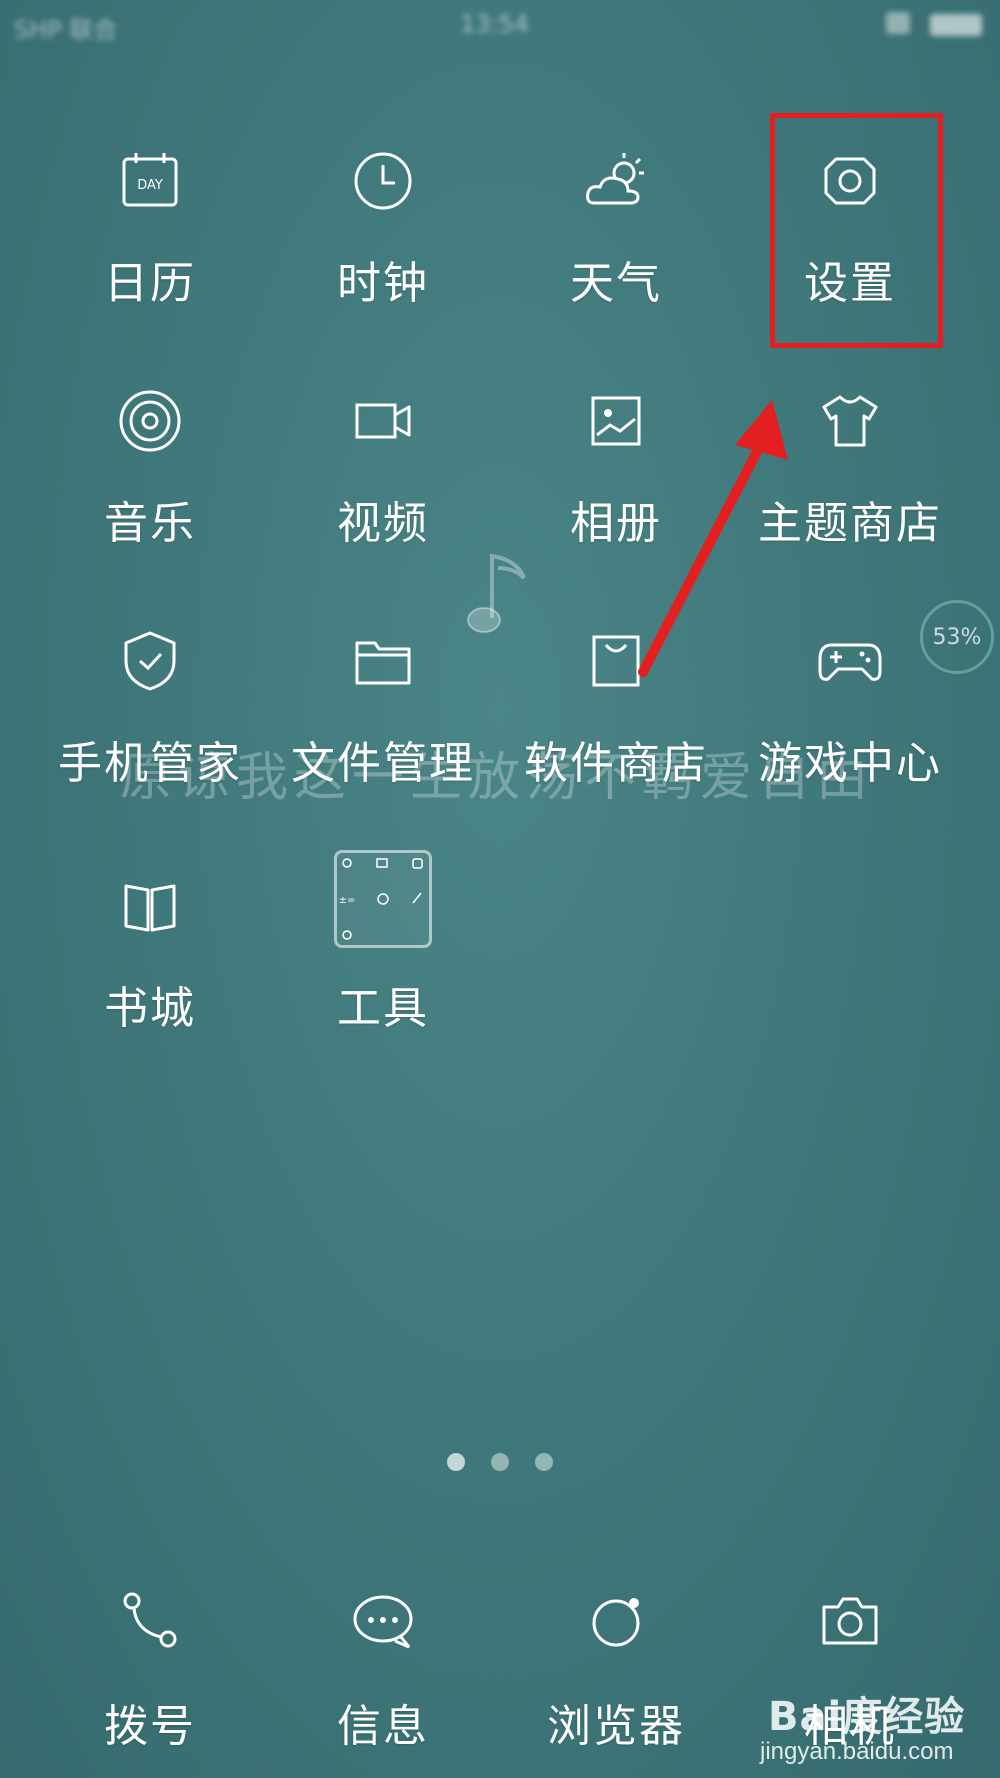 The image size is (1000, 1778). I want to click on app-label: 天气, so click(616, 283).